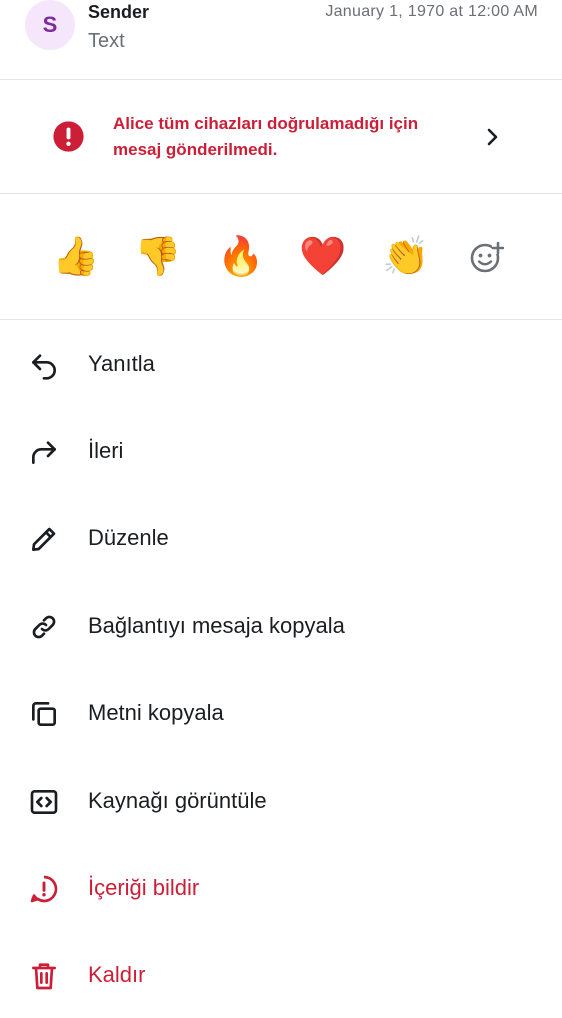  I want to click on menu-item-forward: İleri, so click(281, 450).